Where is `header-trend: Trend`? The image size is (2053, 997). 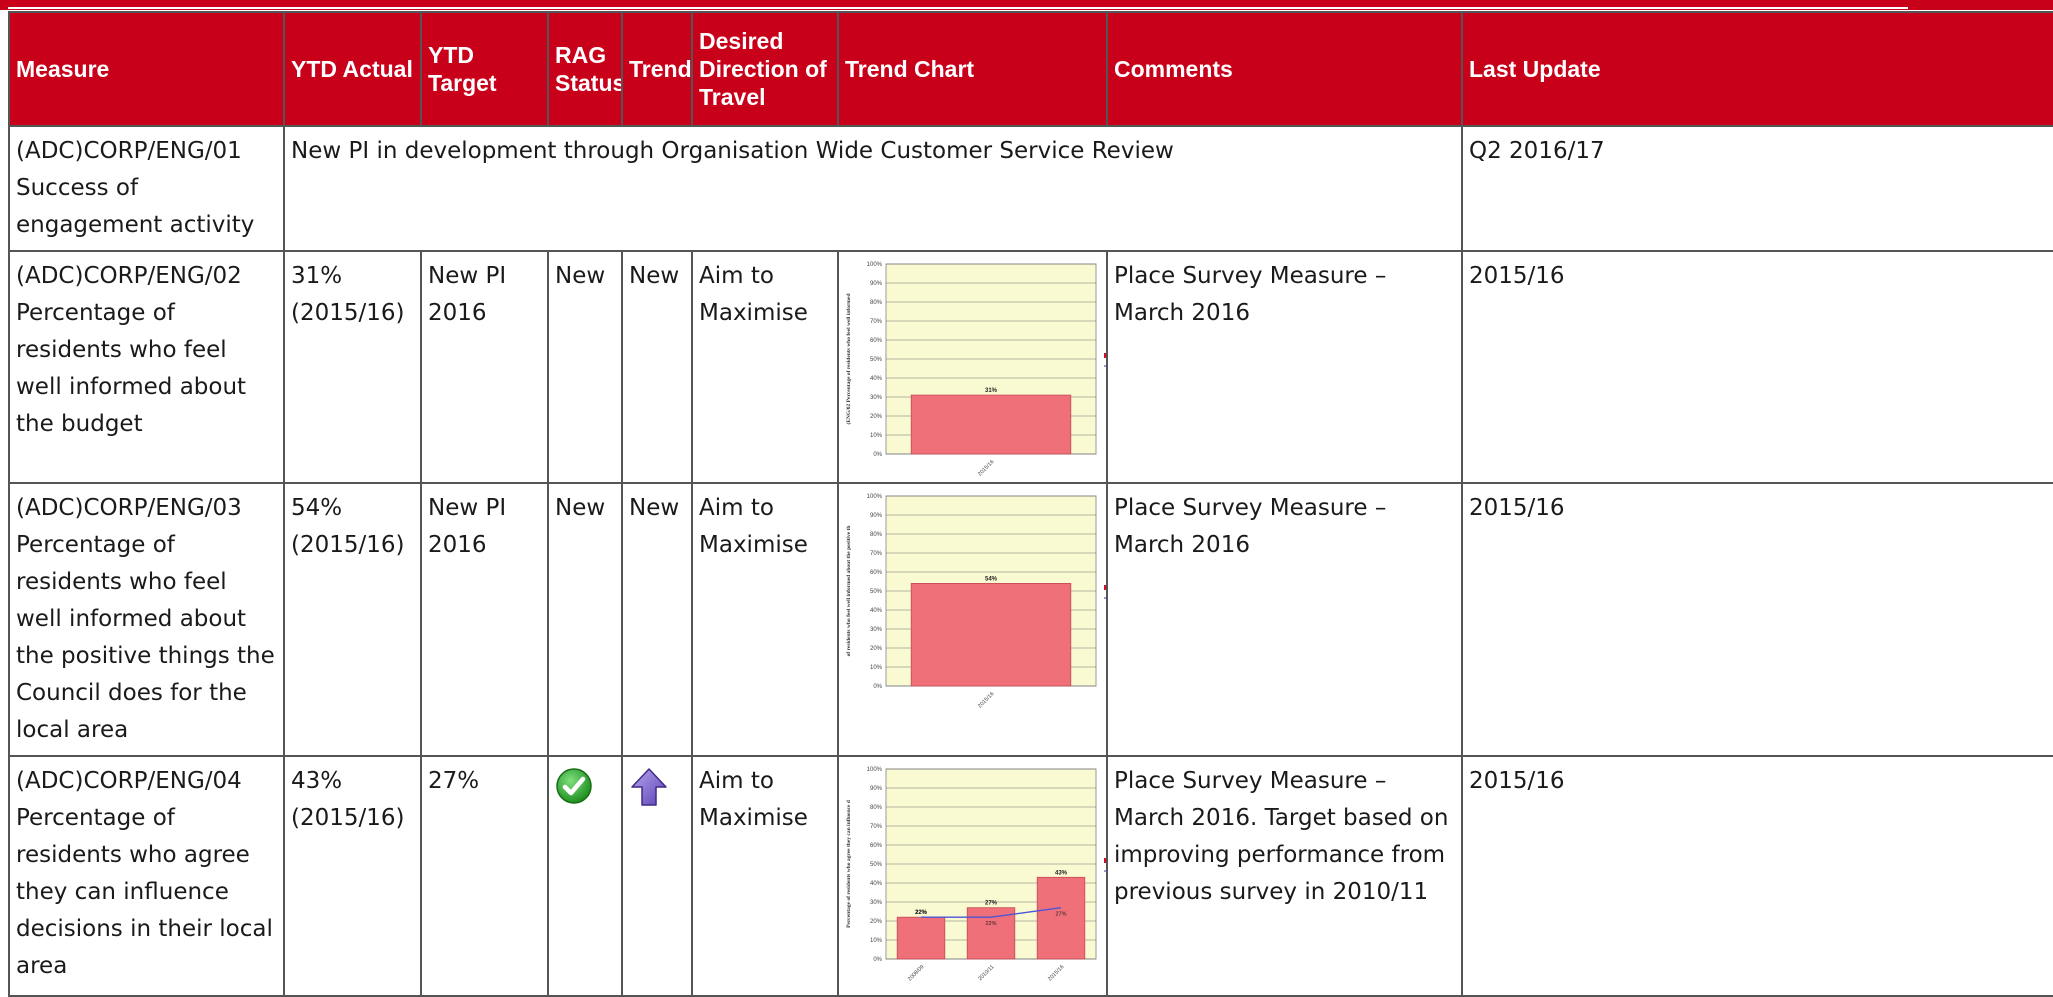
header-trend: Trend is located at coordinates (657, 69).